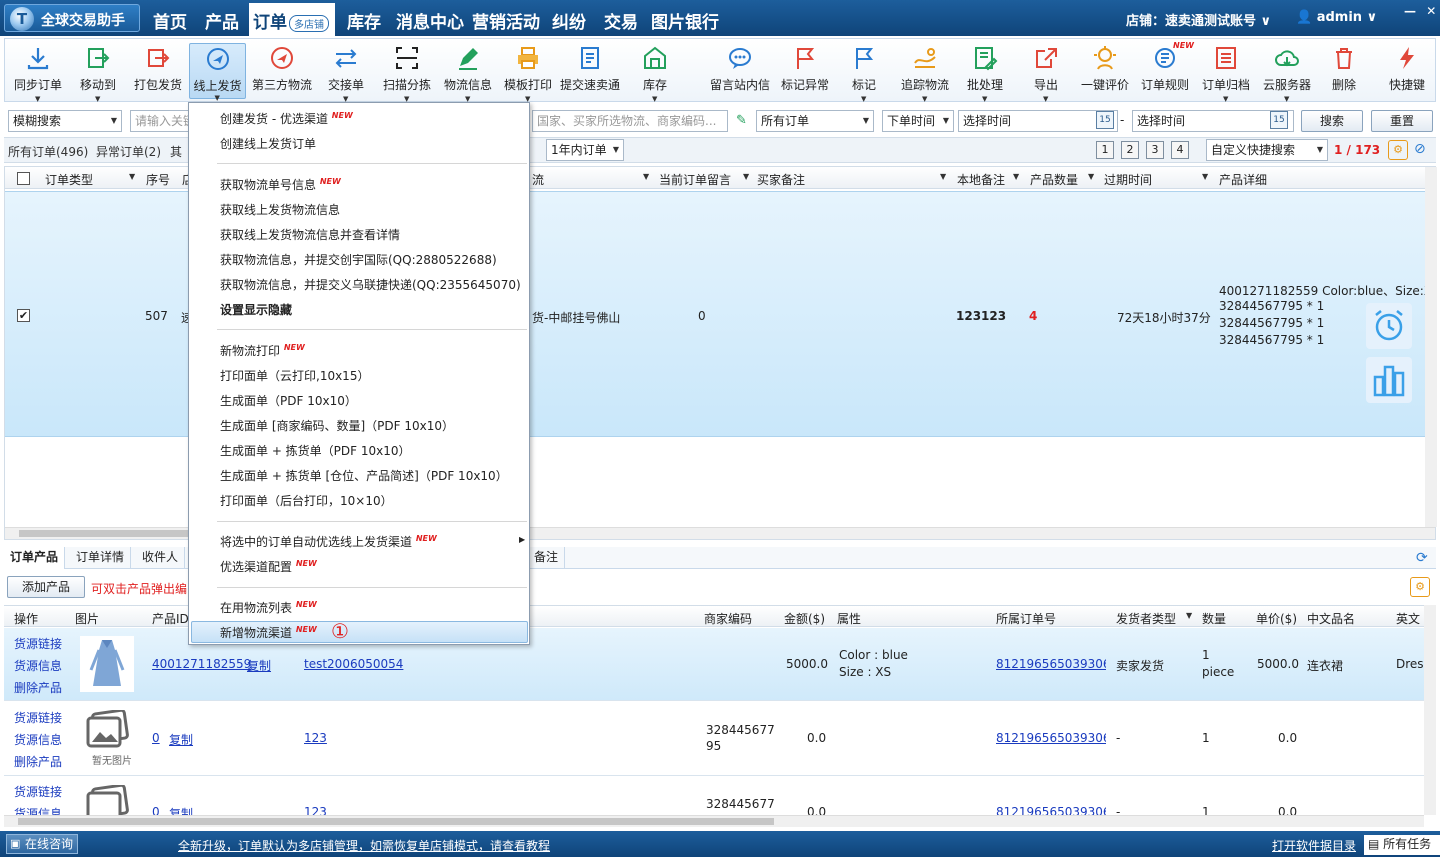 The height and width of the screenshot is (857, 1440). I want to click on page-button-3: 3, so click(1155, 150).